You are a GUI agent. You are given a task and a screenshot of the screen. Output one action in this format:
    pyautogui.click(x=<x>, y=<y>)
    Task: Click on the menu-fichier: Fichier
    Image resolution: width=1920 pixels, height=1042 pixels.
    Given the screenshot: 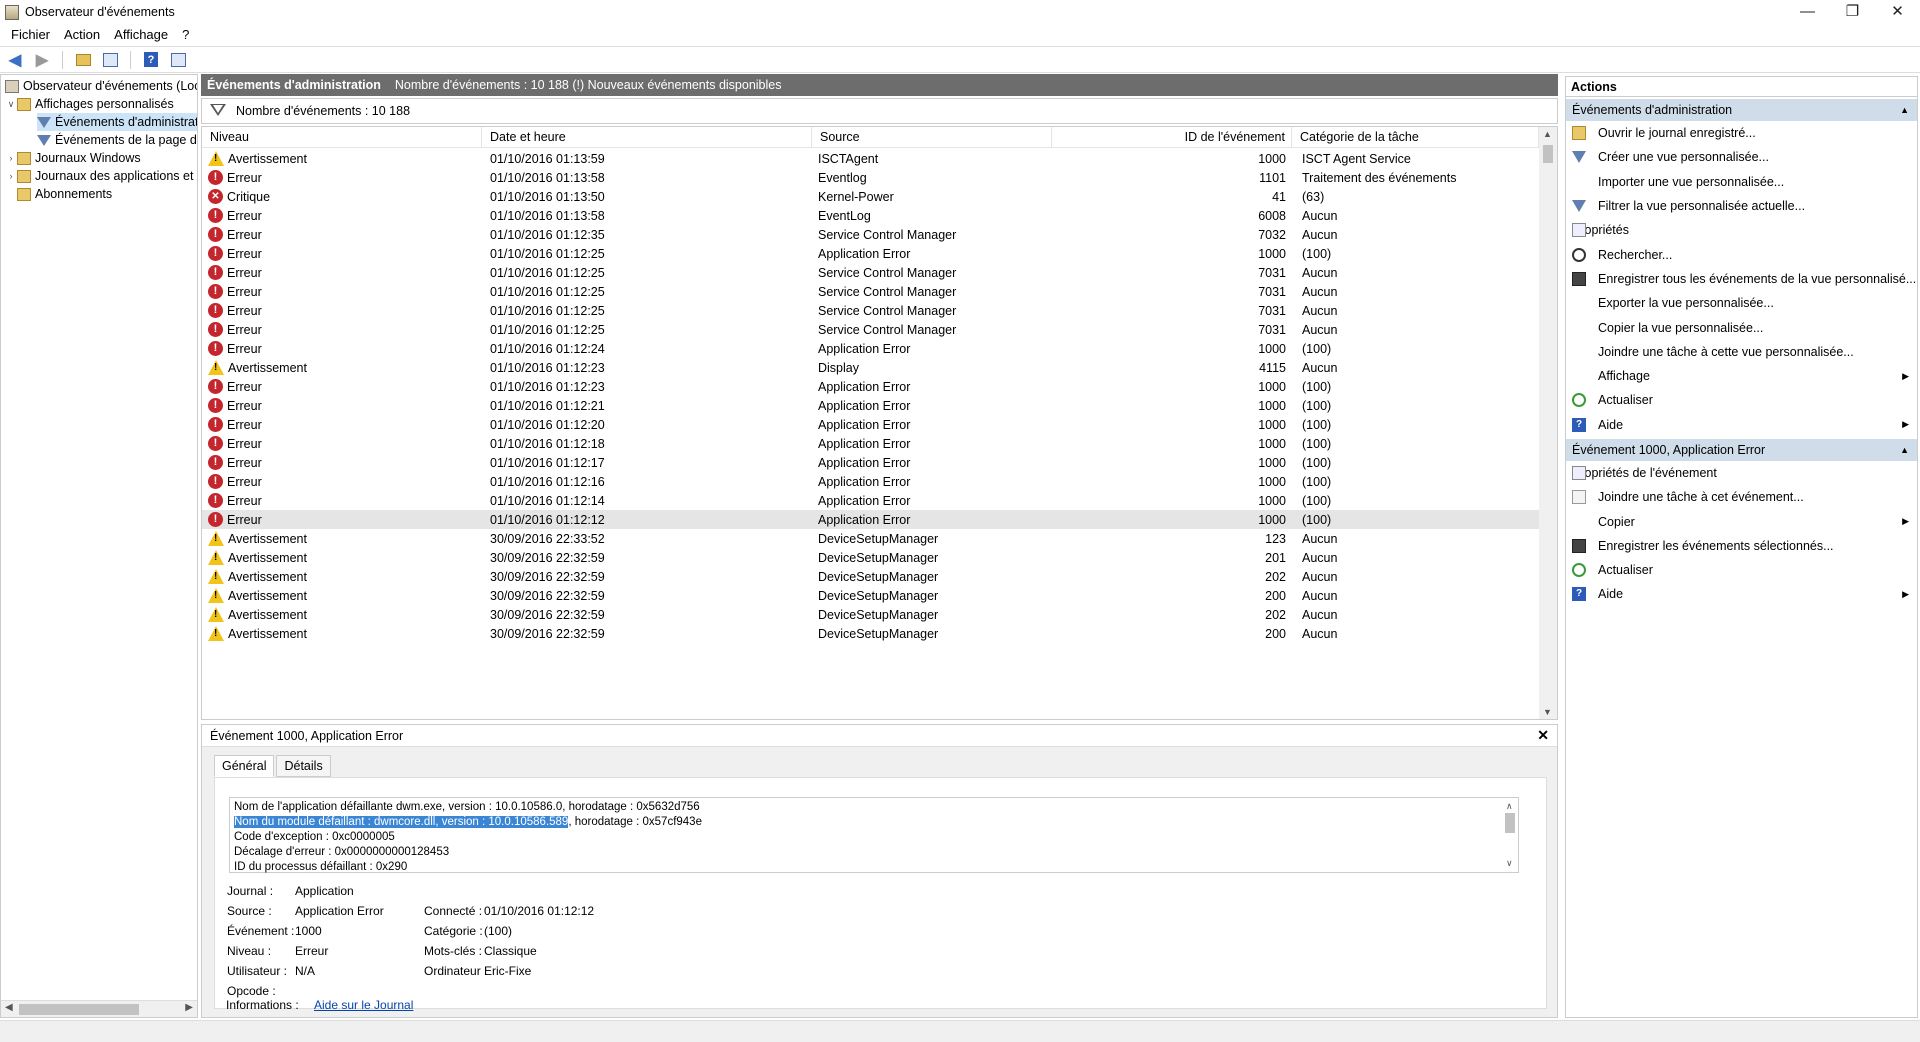 What is the action you would take?
    pyautogui.click(x=30, y=34)
    